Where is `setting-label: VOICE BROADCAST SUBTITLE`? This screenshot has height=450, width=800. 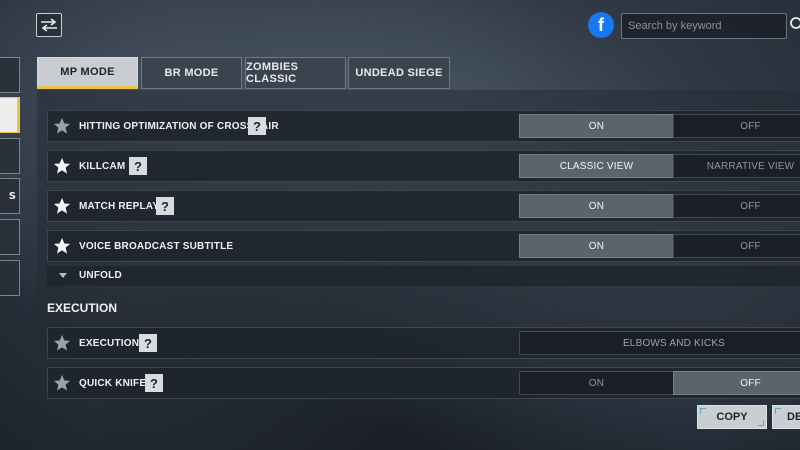
setting-label: VOICE BROADCAST SUBTITLE is located at coordinates (156, 246).